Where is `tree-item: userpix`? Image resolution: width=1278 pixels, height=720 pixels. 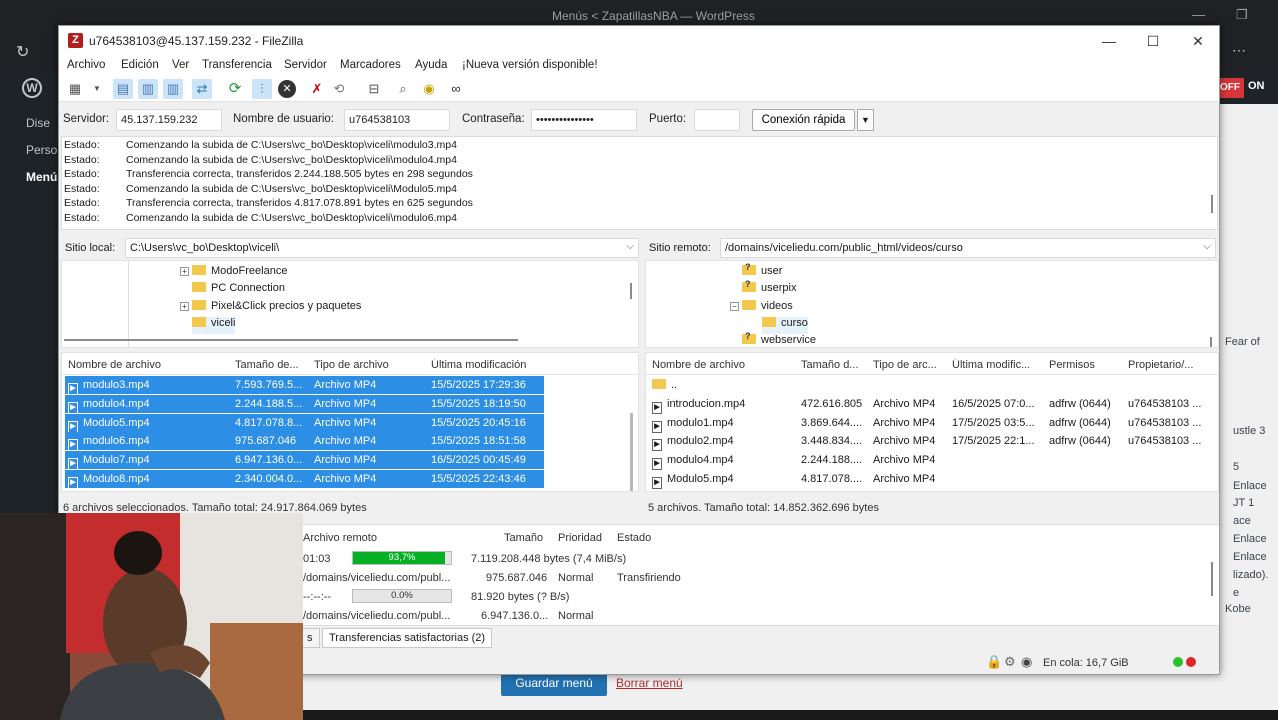 tree-item: userpix is located at coordinates (769, 289).